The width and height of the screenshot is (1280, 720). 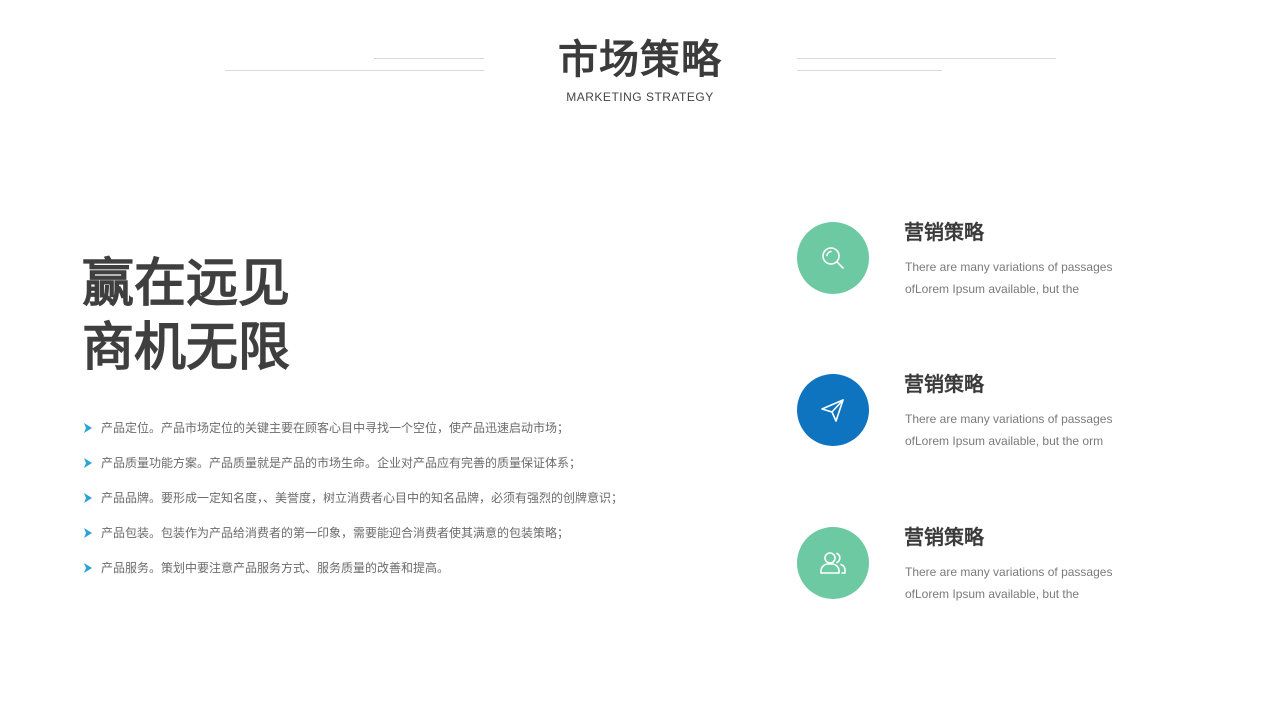 I want to click on list-item: 产品包装。包装作为产品给消费者的第一印象，需要能迎合消费者使其满意的包装策略；, so click(x=404, y=540).